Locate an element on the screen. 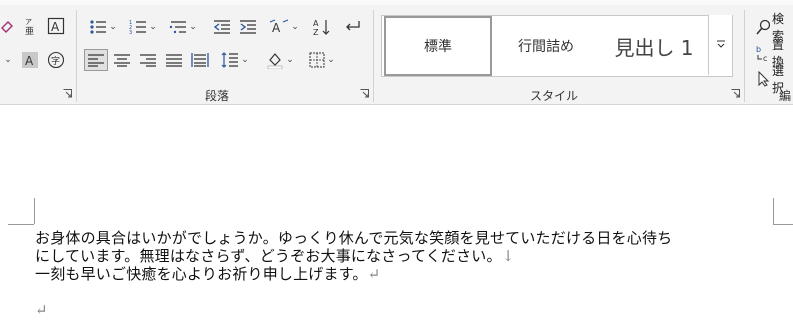 The image size is (793, 328). multilevel-list-icon is located at coordinates (178, 27).